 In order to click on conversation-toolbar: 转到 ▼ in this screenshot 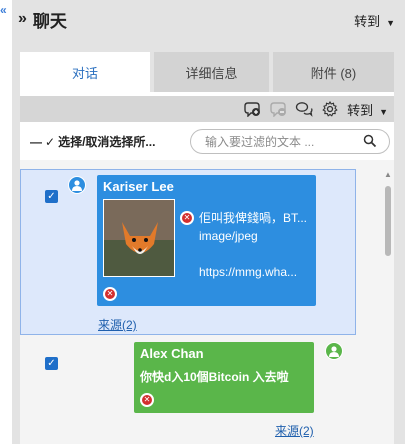, I will do `click(207, 109)`.